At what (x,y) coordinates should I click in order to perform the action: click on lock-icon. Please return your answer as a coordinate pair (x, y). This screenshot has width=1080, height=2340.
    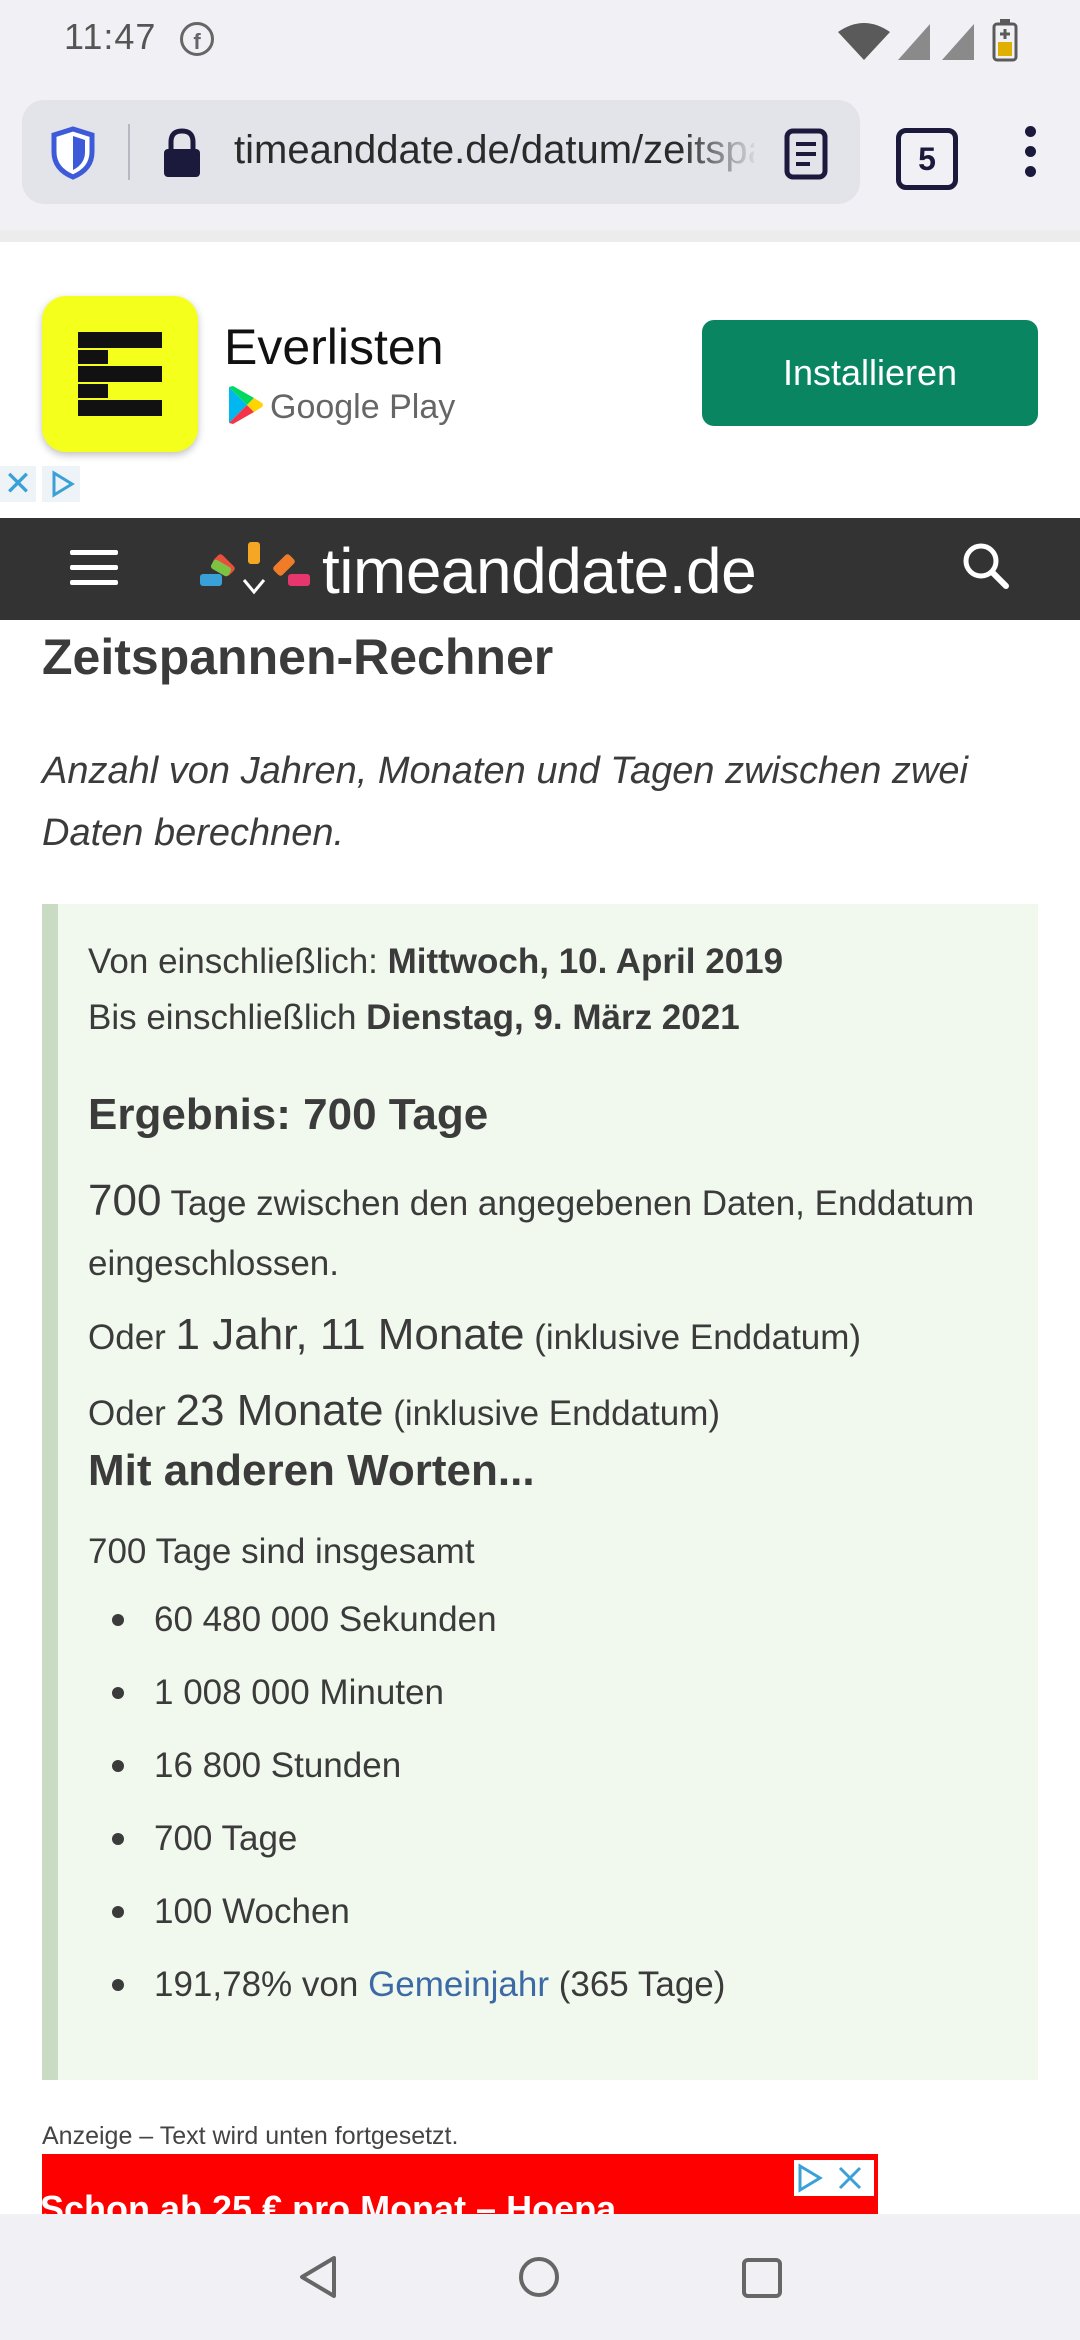
    Looking at the image, I should click on (182, 152).